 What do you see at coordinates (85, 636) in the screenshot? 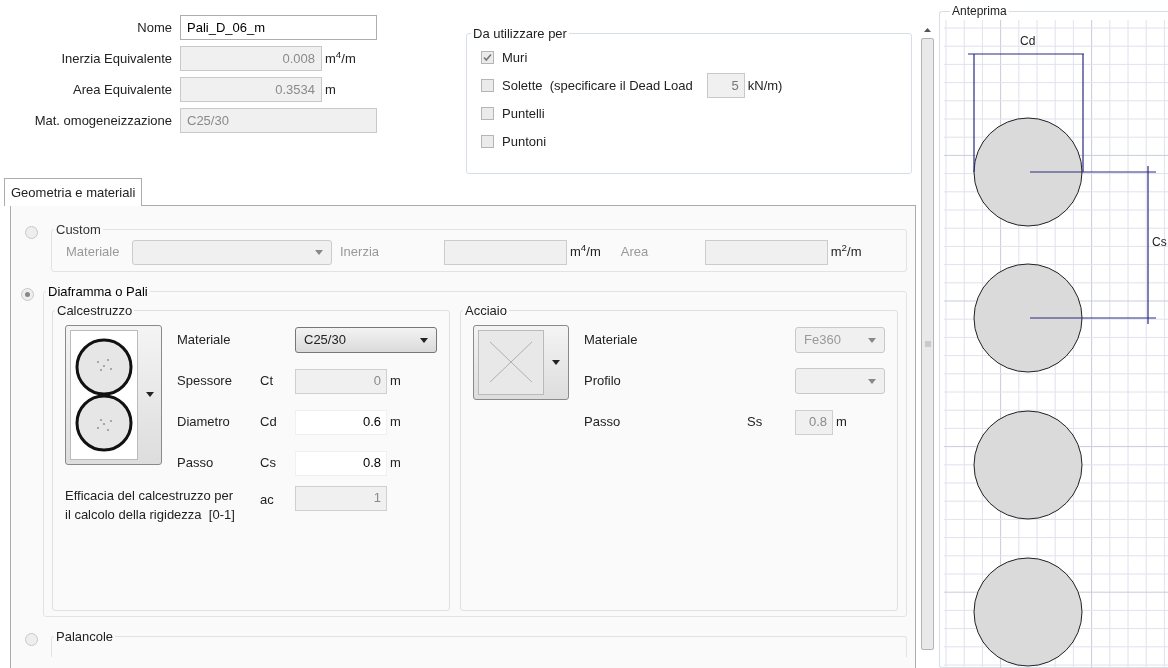
I see `group-title: Palancole` at bounding box center [85, 636].